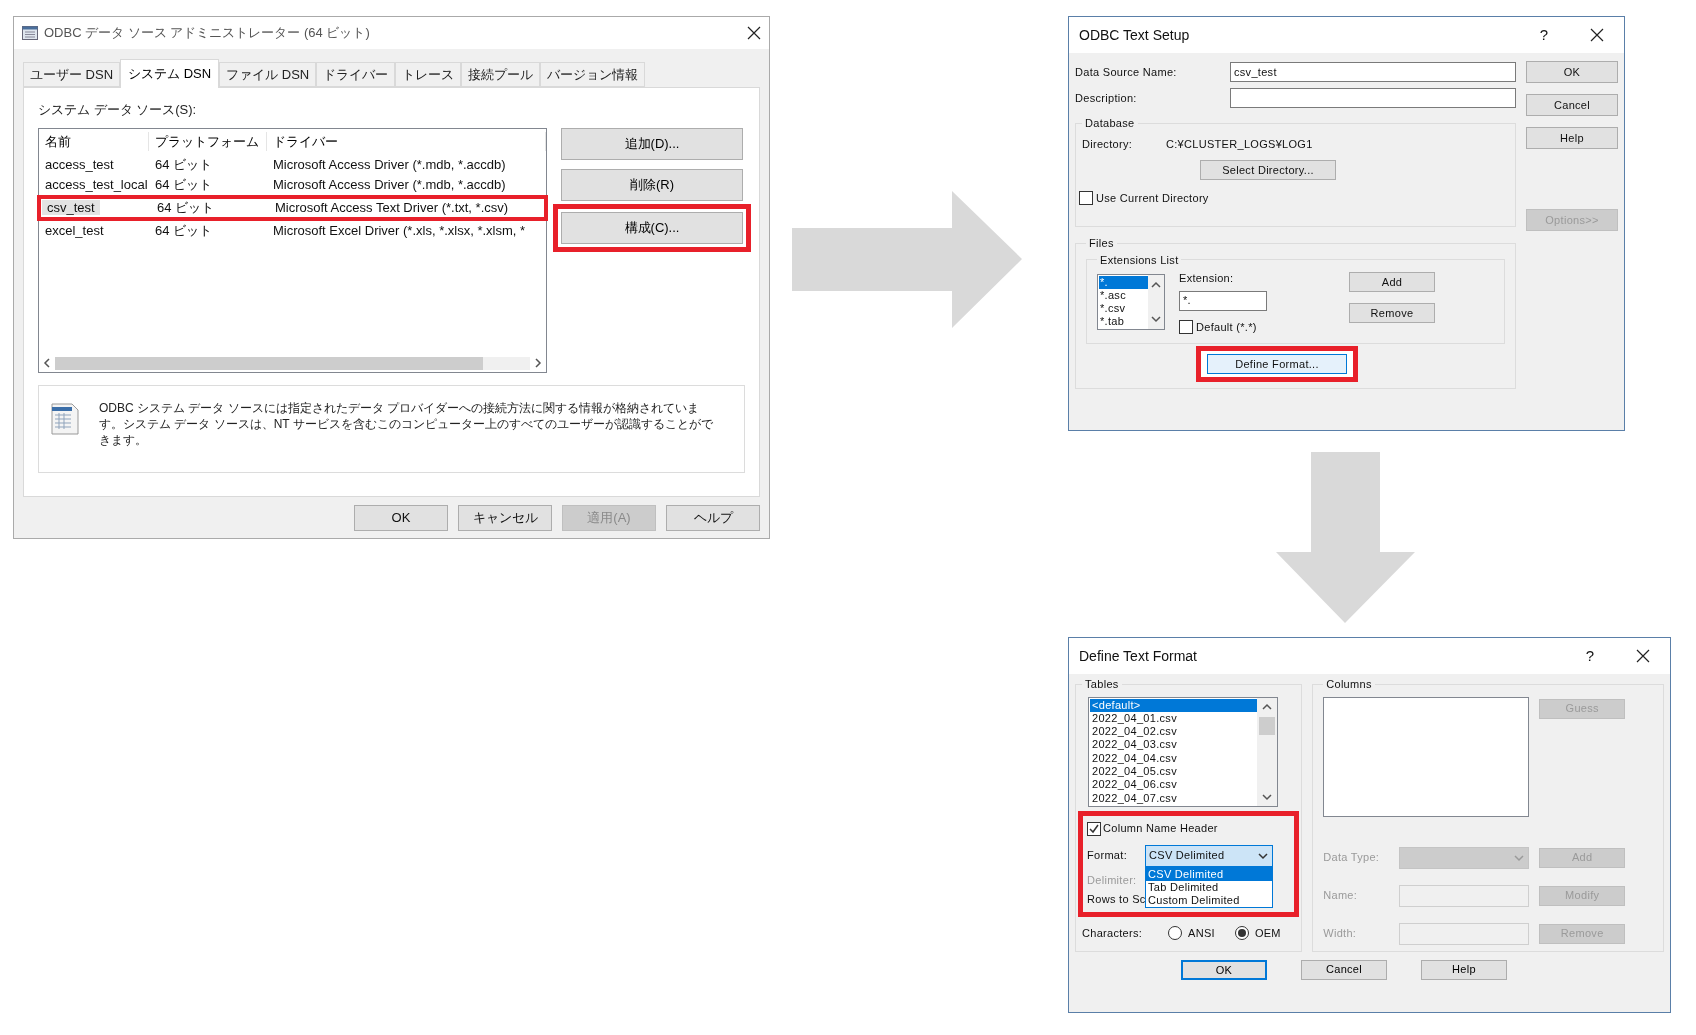  What do you see at coordinates (1101, 243) in the screenshot?
I see `group-label: Files` at bounding box center [1101, 243].